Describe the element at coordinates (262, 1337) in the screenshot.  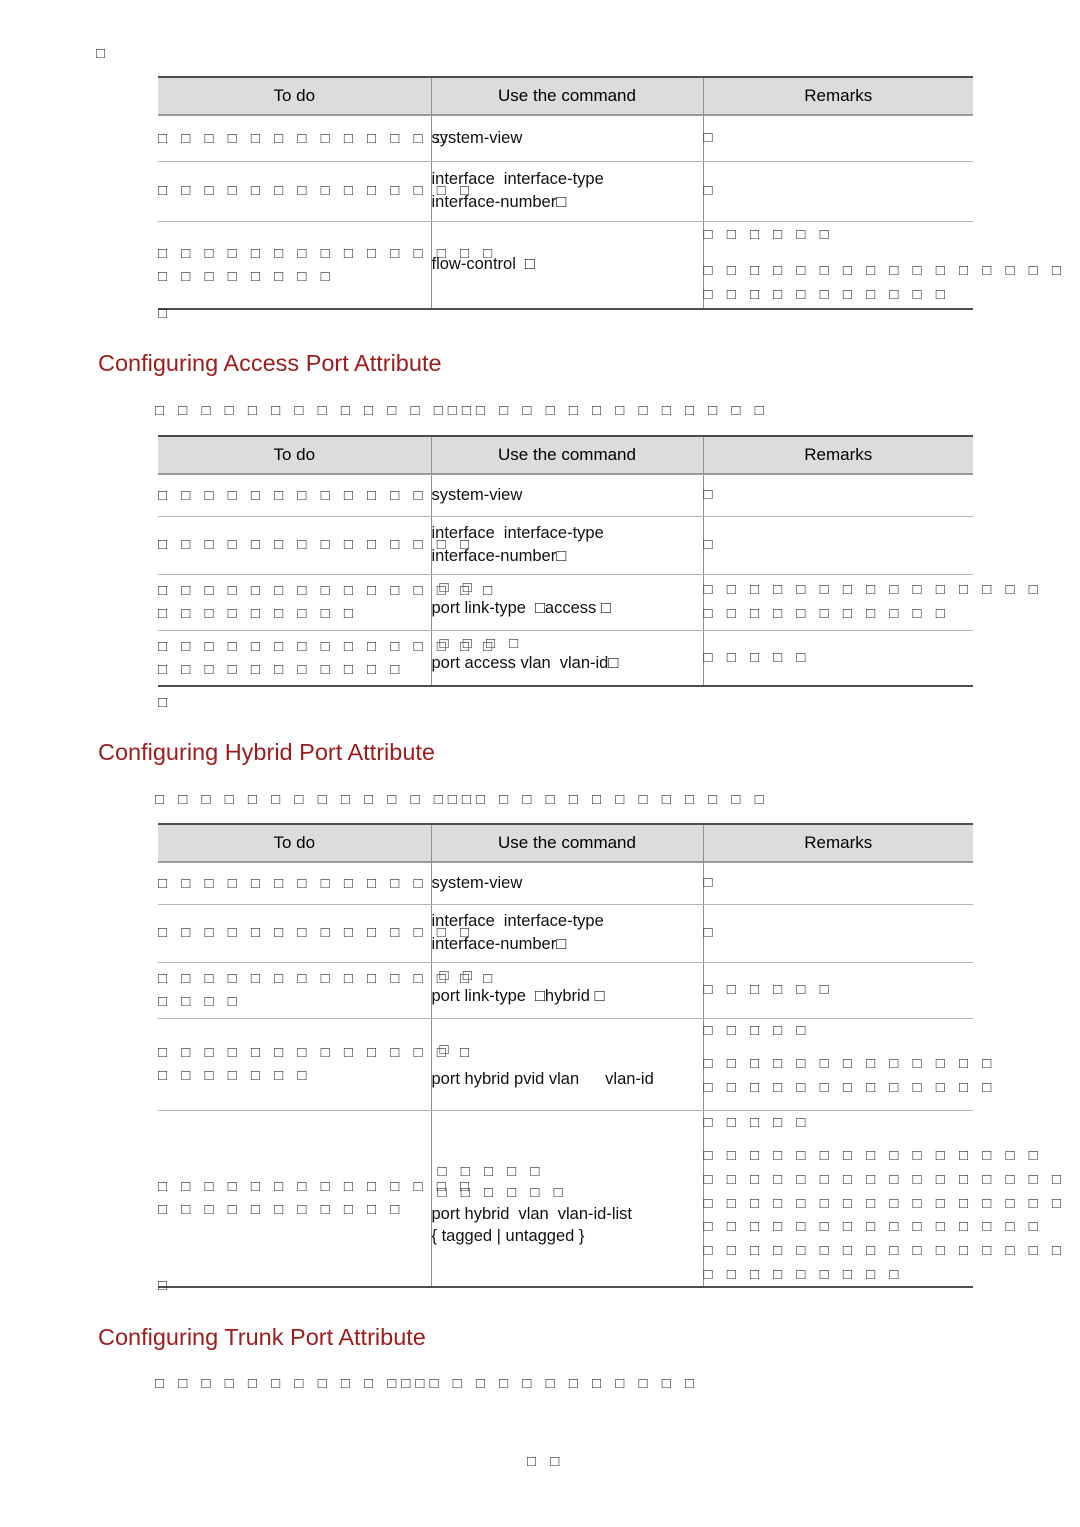
I see `heading-configuring-trunk-port-attribute: Configuring Trunk Port Attribute` at that location.